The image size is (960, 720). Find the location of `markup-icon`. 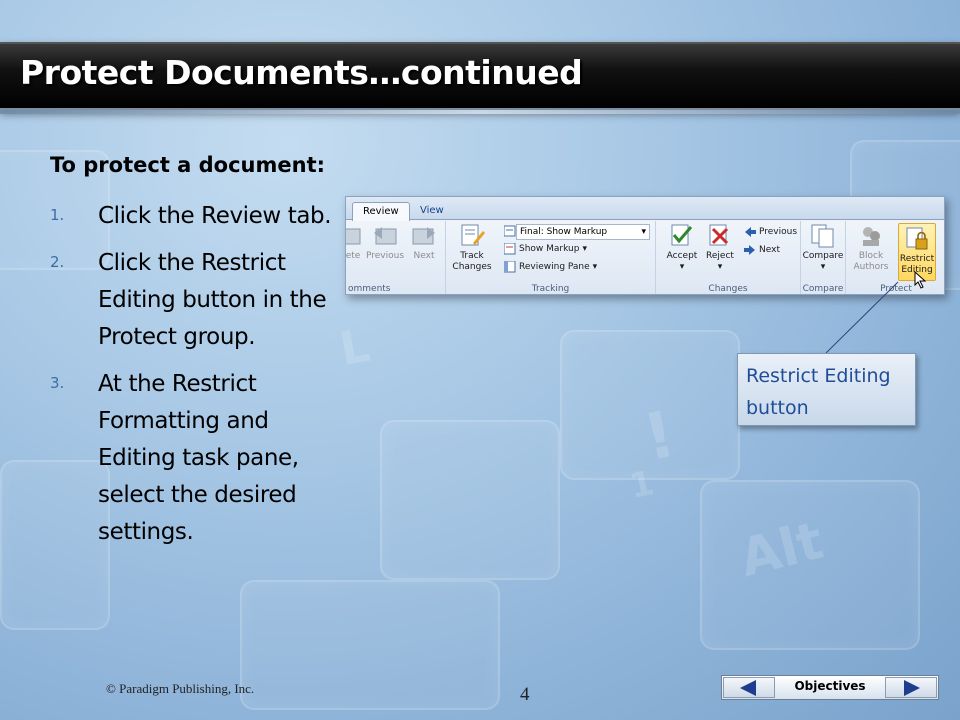

markup-icon is located at coordinates (509, 231).